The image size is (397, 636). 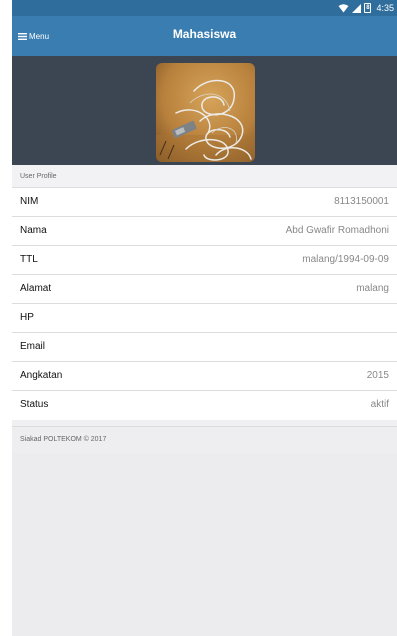 What do you see at coordinates (372, 288) in the screenshot?
I see `row-value-alamat: malang` at bounding box center [372, 288].